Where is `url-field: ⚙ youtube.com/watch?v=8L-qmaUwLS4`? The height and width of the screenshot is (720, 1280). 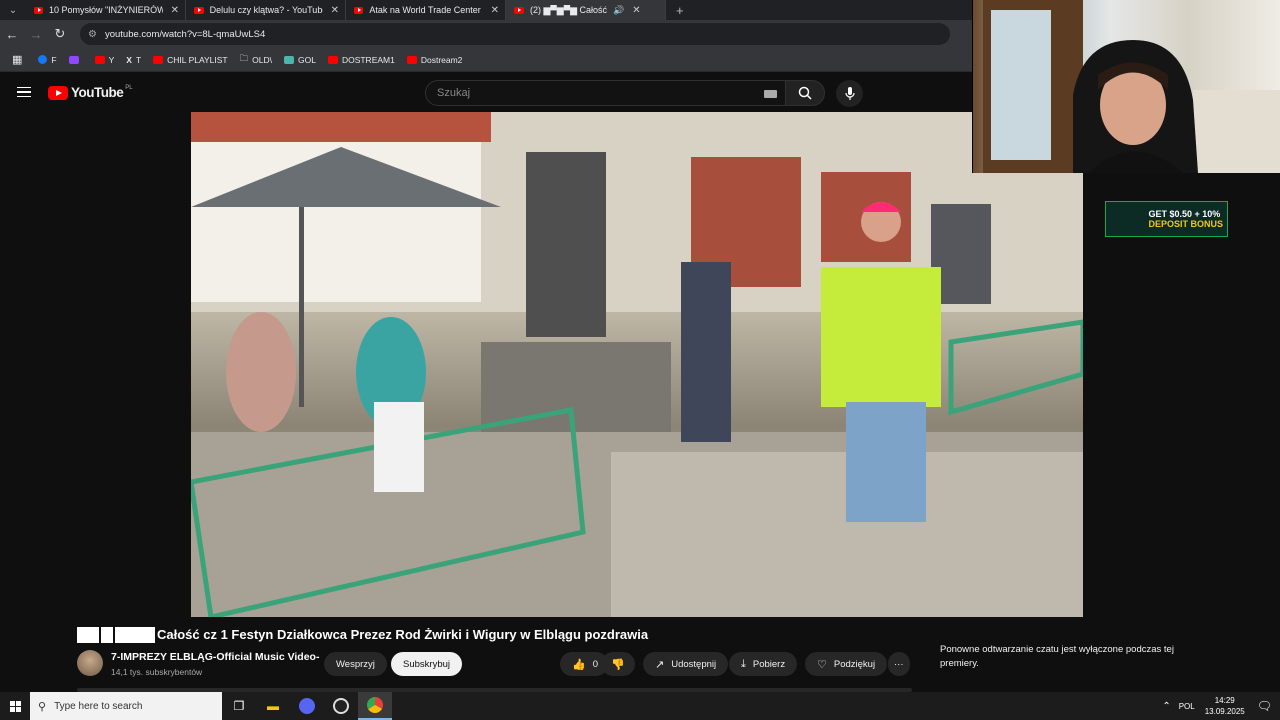 url-field: ⚙ youtube.com/watch?v=8L-qmaUwLS4 is located at coordinates (515, 34).